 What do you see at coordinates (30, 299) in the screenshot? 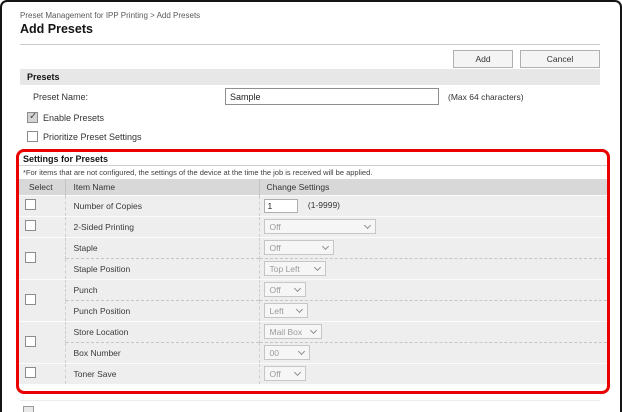
I see `punch-group-checkbox` at bounding box center [30, 299].